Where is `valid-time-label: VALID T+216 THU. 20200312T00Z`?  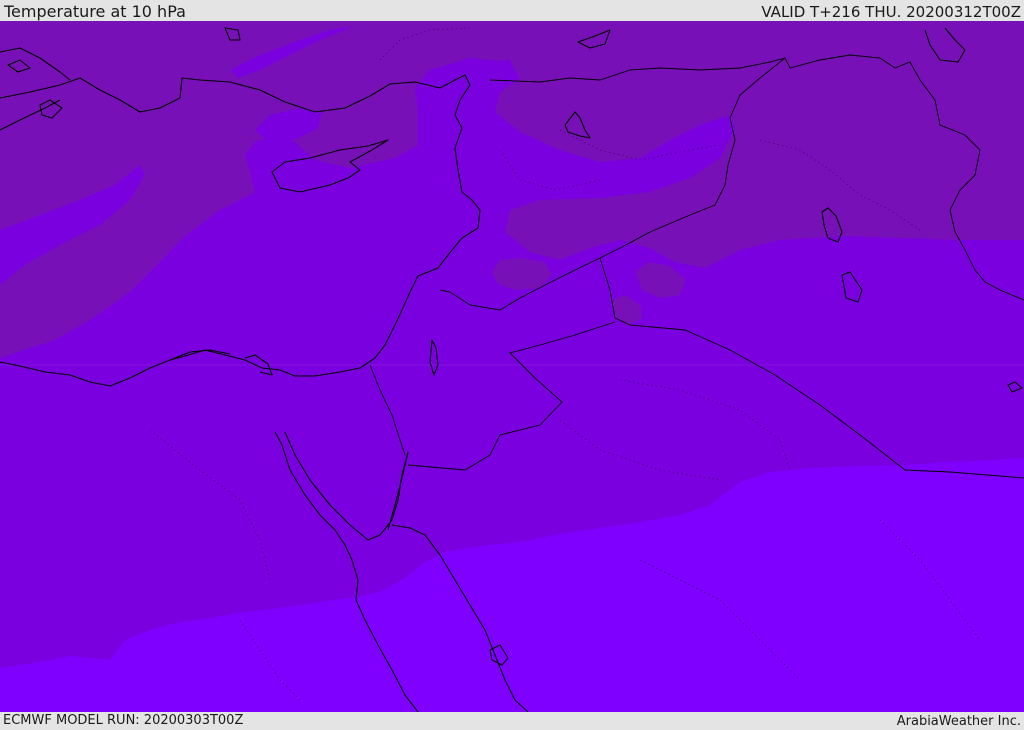 valid-time-label: VALID T+216 THU. 20200312T00Z is located at coordinates (891, 12).